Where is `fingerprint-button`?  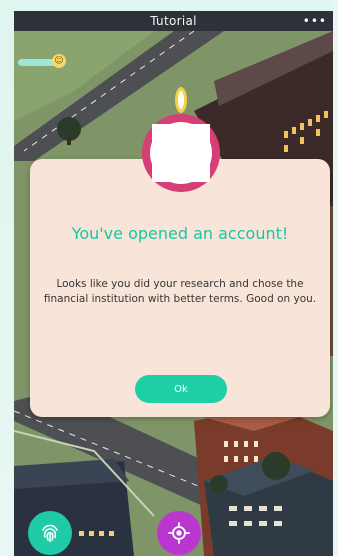
fingerprint-button is located at coordinates (50, 533).